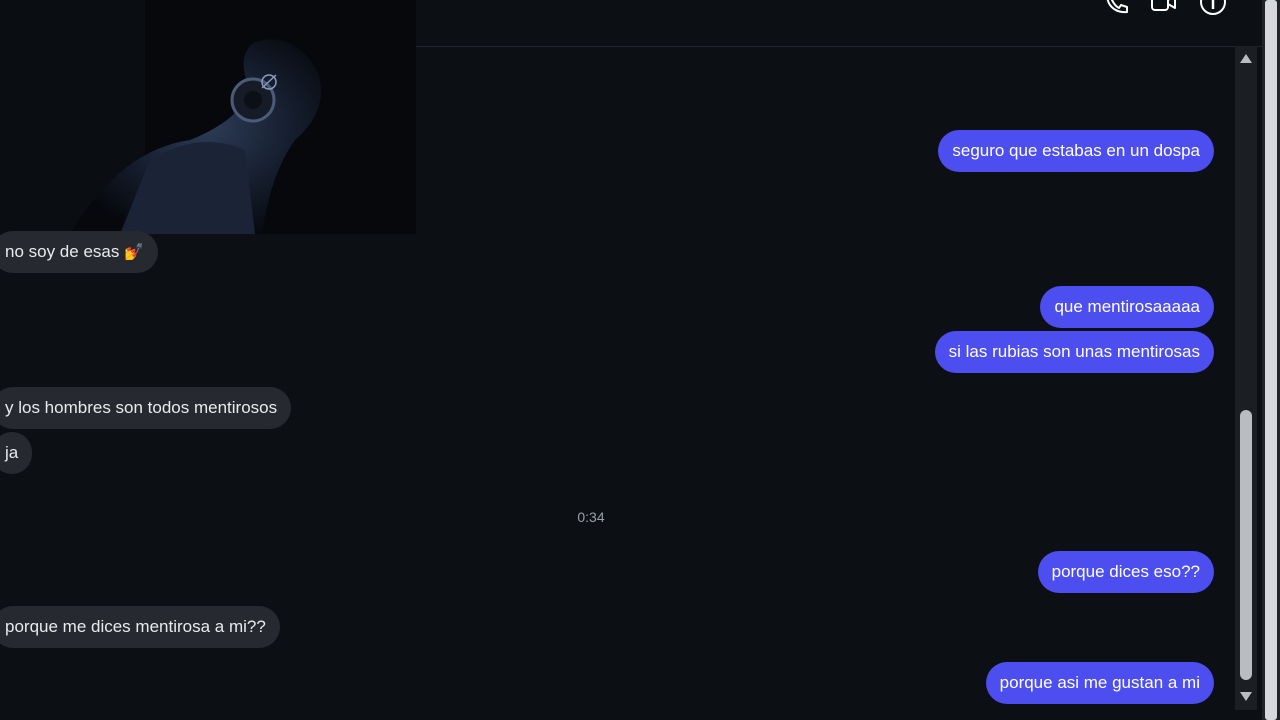 This screenshot has width=1280, height=720. Describe the element at coordinates (141, 407) in the screenshot. I see `message-text: y los hombres son todos mentirosos` at that location.